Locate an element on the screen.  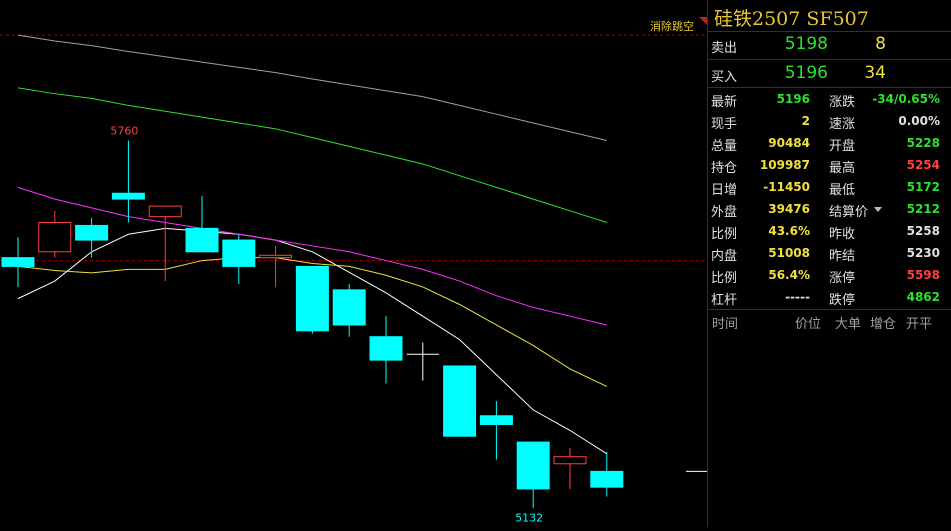
gap-removal-label: 消除跳空 is located at coordinates (672, 26).